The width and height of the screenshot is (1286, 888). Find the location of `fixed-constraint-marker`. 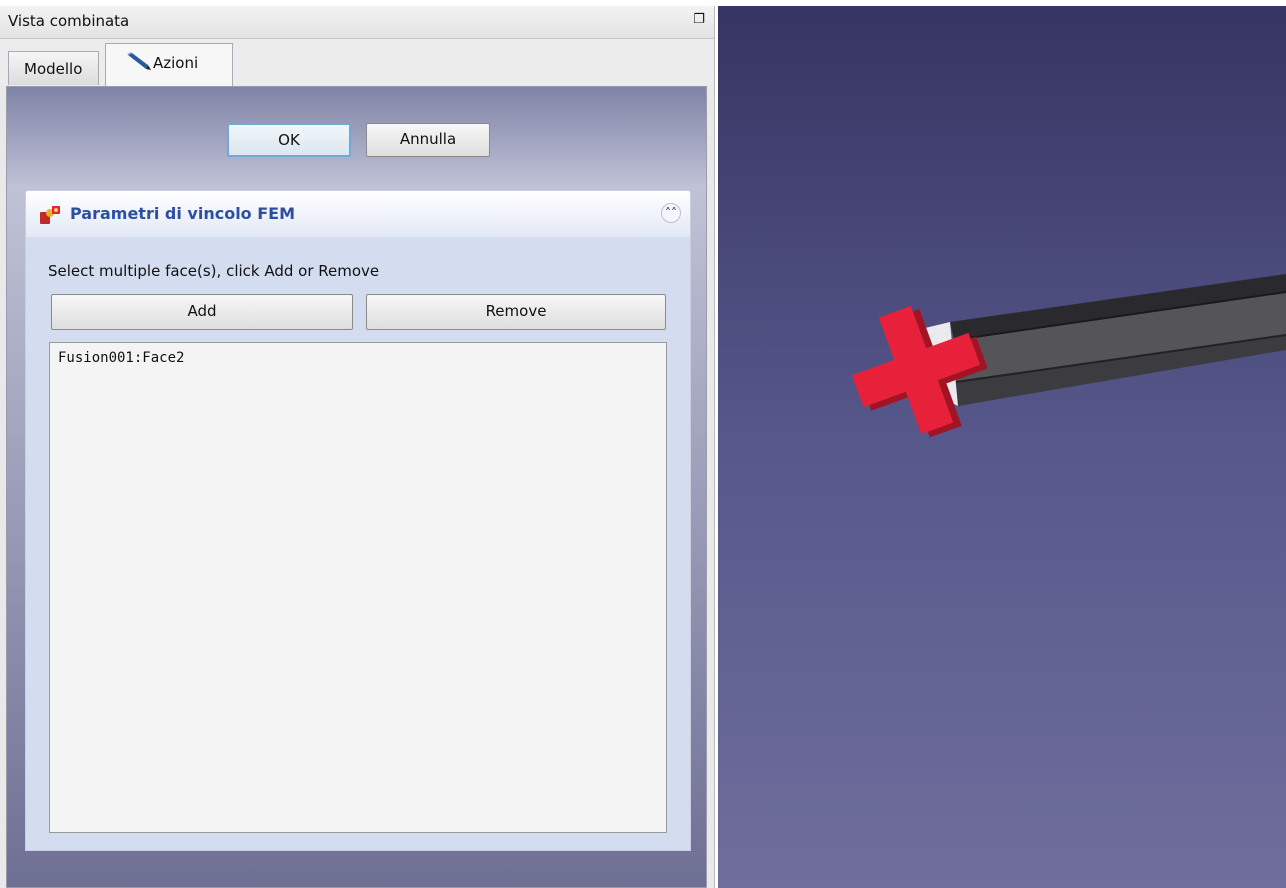

fixed-constraint-marker is located at coordinates (920, 371).